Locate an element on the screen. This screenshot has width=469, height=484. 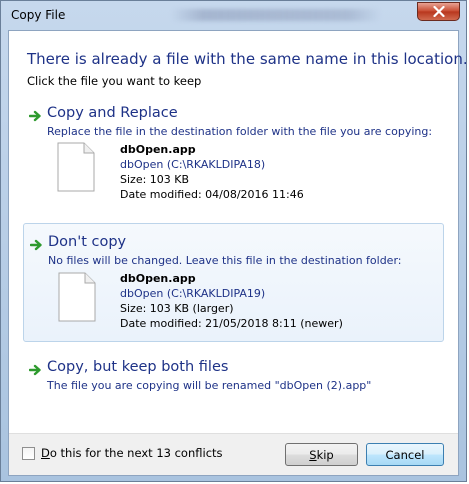
file-location: dbOpen (C:\RKAKLDIPA18) is located at coordinates (193, 164).